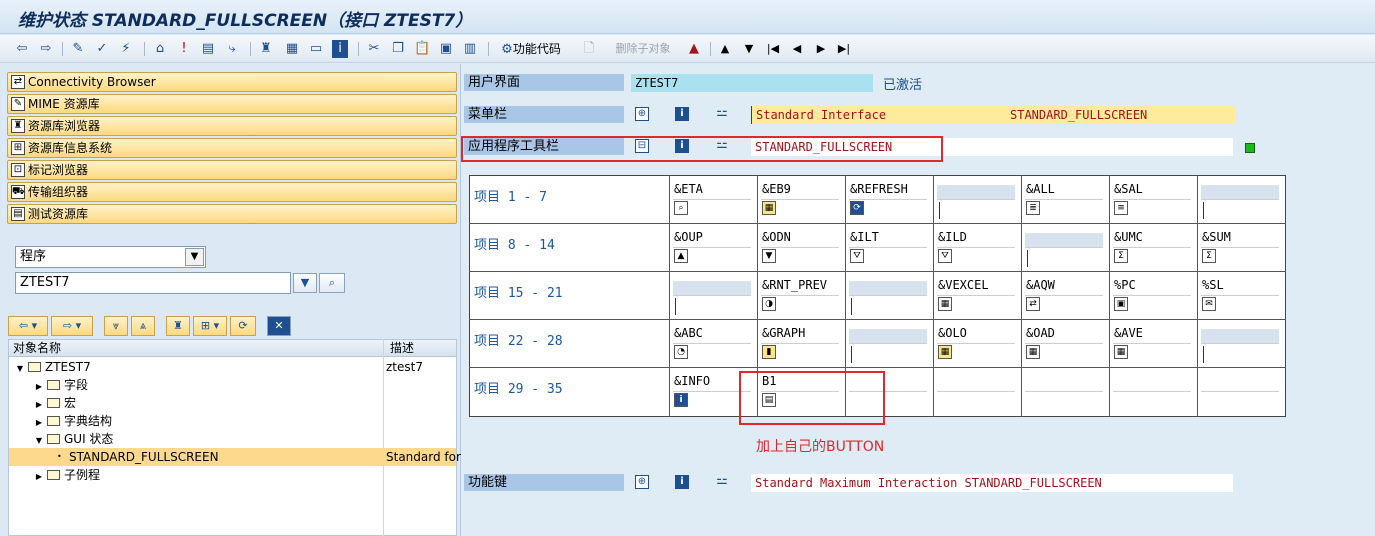 The image size is (1375, 536). I want to click on where-used-icon: ⌂, so click(160, 49).